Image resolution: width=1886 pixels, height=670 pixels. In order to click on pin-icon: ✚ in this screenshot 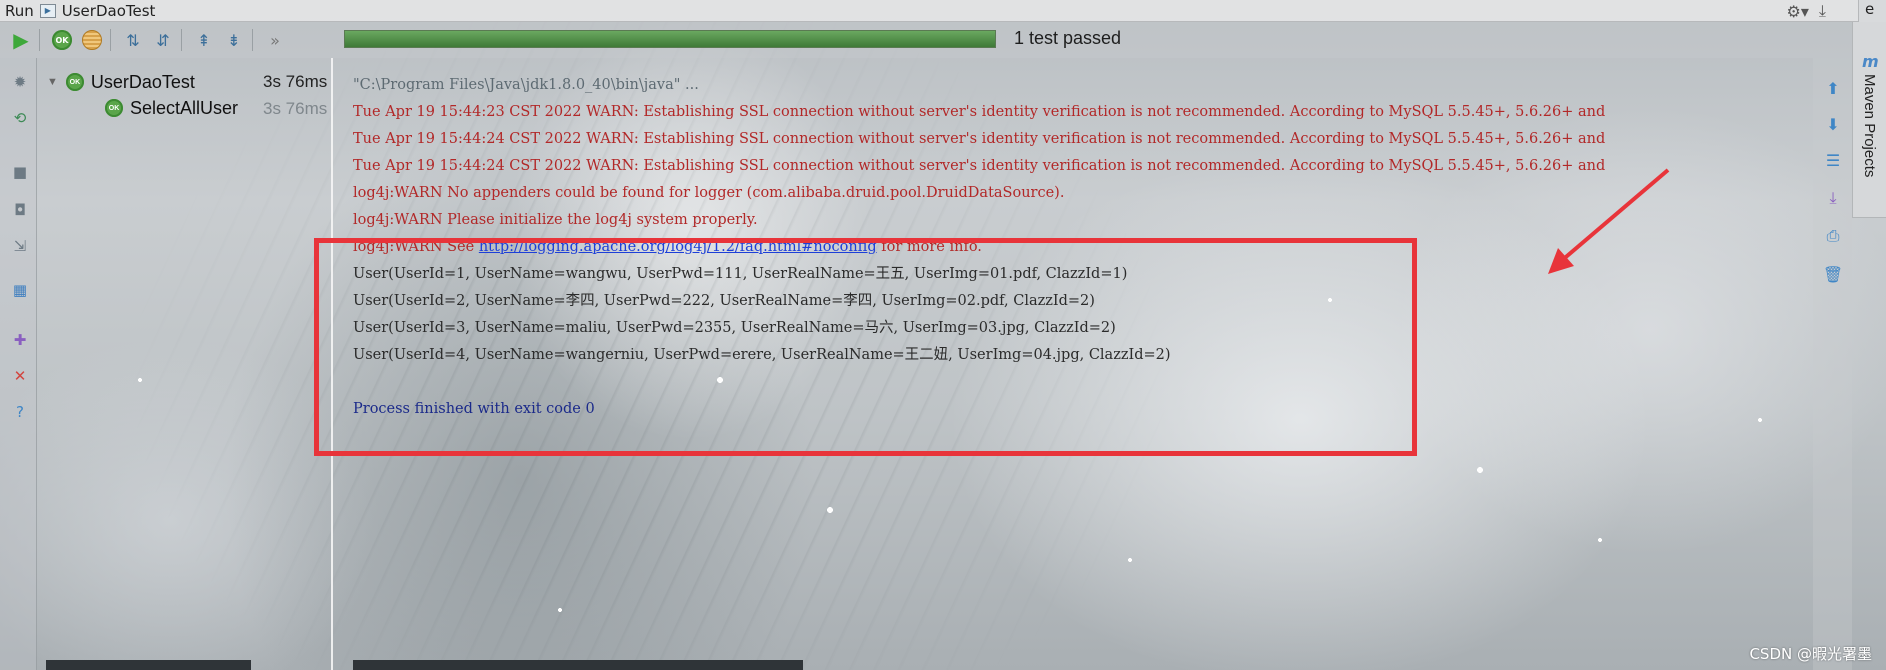, I will do `click(20, 340)`.